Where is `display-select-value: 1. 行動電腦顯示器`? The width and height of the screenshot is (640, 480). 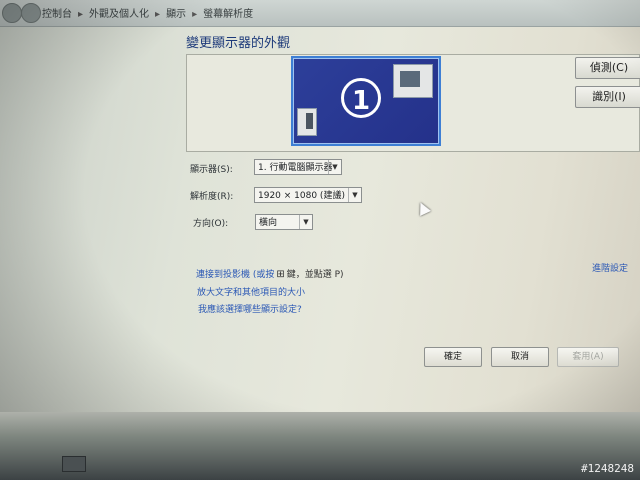
display-select-value: 1. 行動電腦顯示器 is located at coordinates (295, 168).